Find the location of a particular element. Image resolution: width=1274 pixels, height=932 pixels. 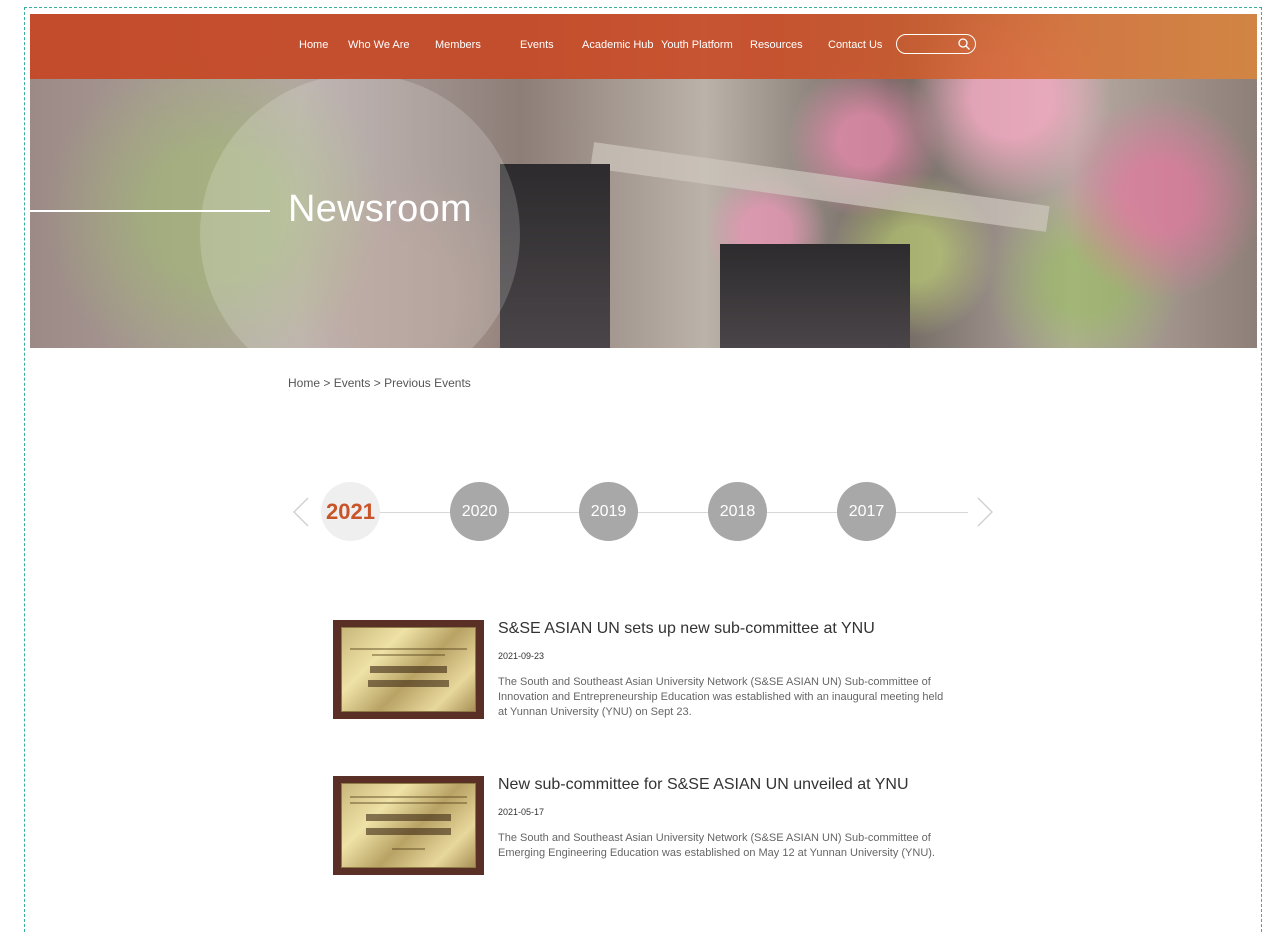

breadcrumb-home: Home is located at coordinates (304, 383).